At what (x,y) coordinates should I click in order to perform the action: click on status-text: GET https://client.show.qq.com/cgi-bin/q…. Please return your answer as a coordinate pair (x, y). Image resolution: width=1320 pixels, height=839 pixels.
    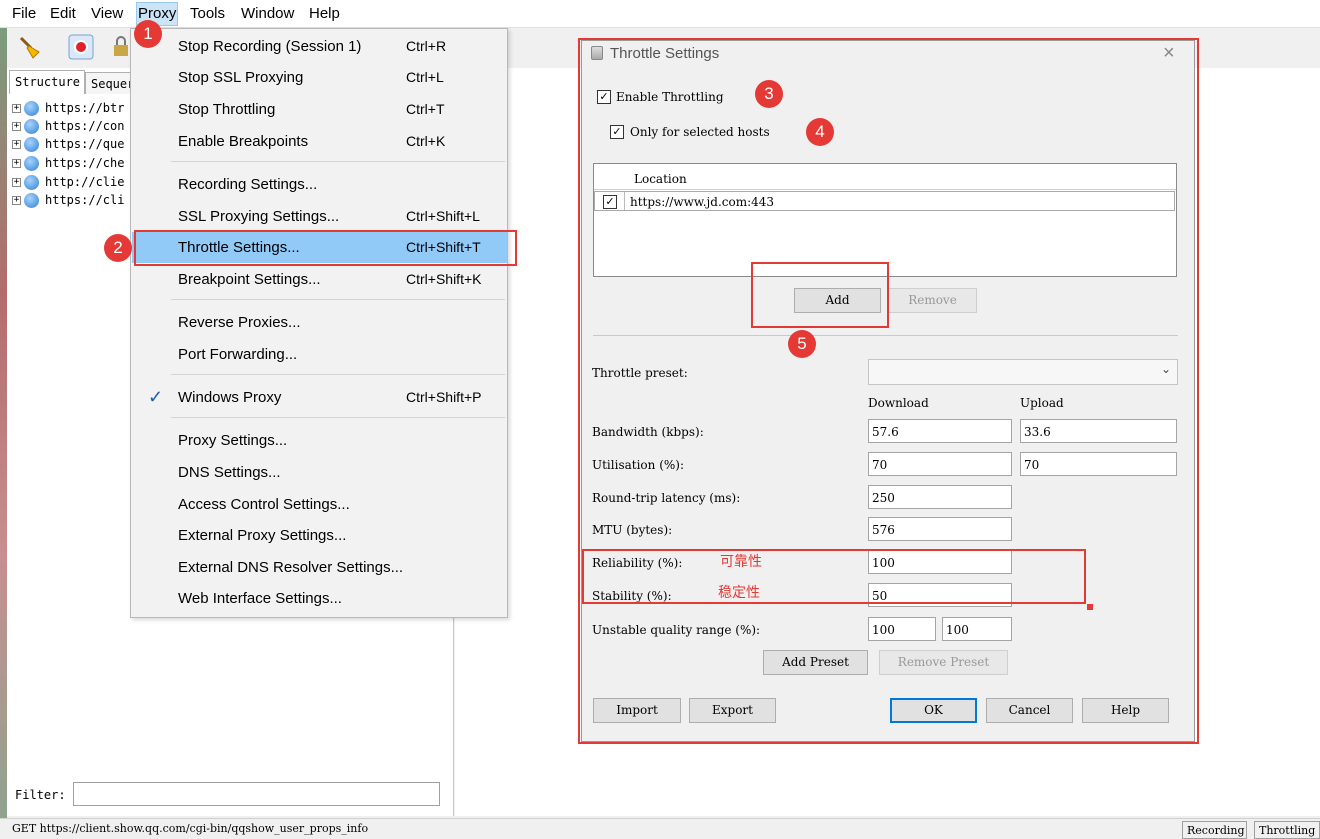
    Looking at the image, I should click on (190, 828).